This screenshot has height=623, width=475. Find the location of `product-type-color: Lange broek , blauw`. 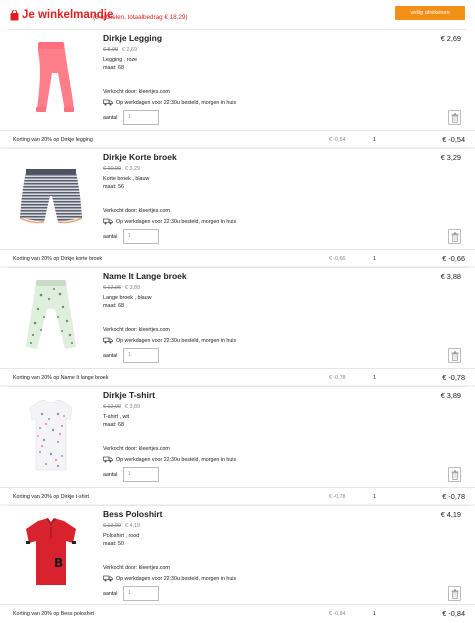

product-type-color: Lange broek , blauw is located at coordinates (127, 298).